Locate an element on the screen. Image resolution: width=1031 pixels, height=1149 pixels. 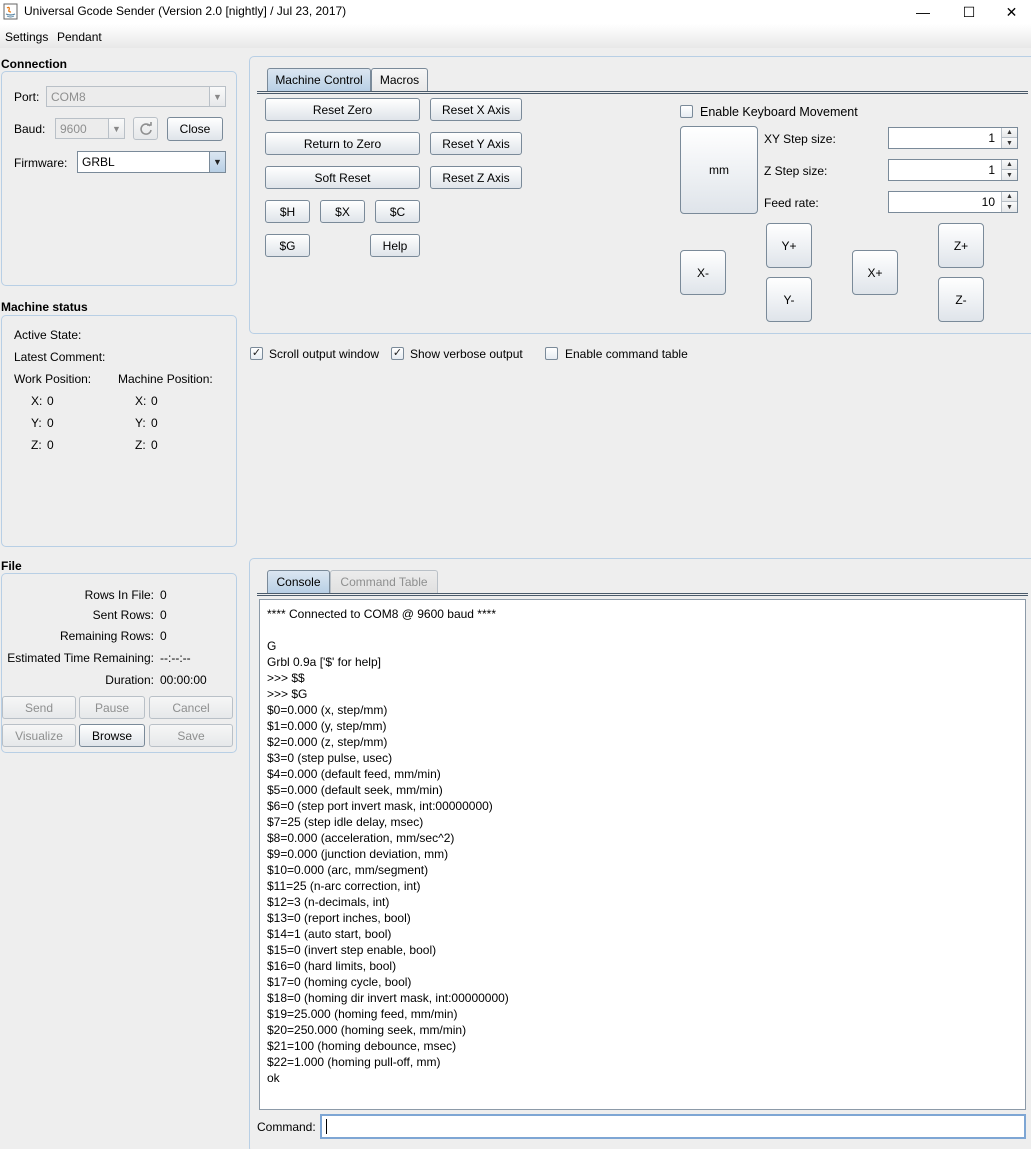
send-button: Send is located at coordinates (39, 707).